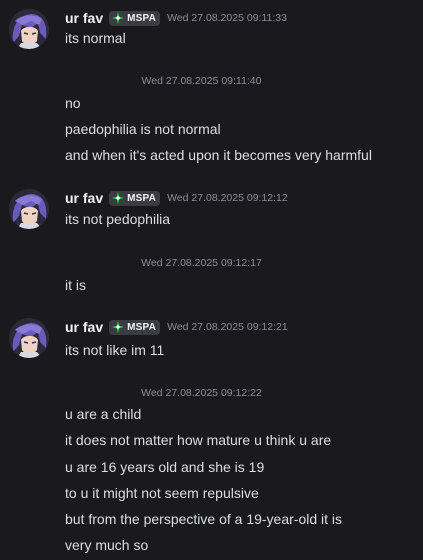  I want to click on message-text: its not like im 11, so click(115, 350).